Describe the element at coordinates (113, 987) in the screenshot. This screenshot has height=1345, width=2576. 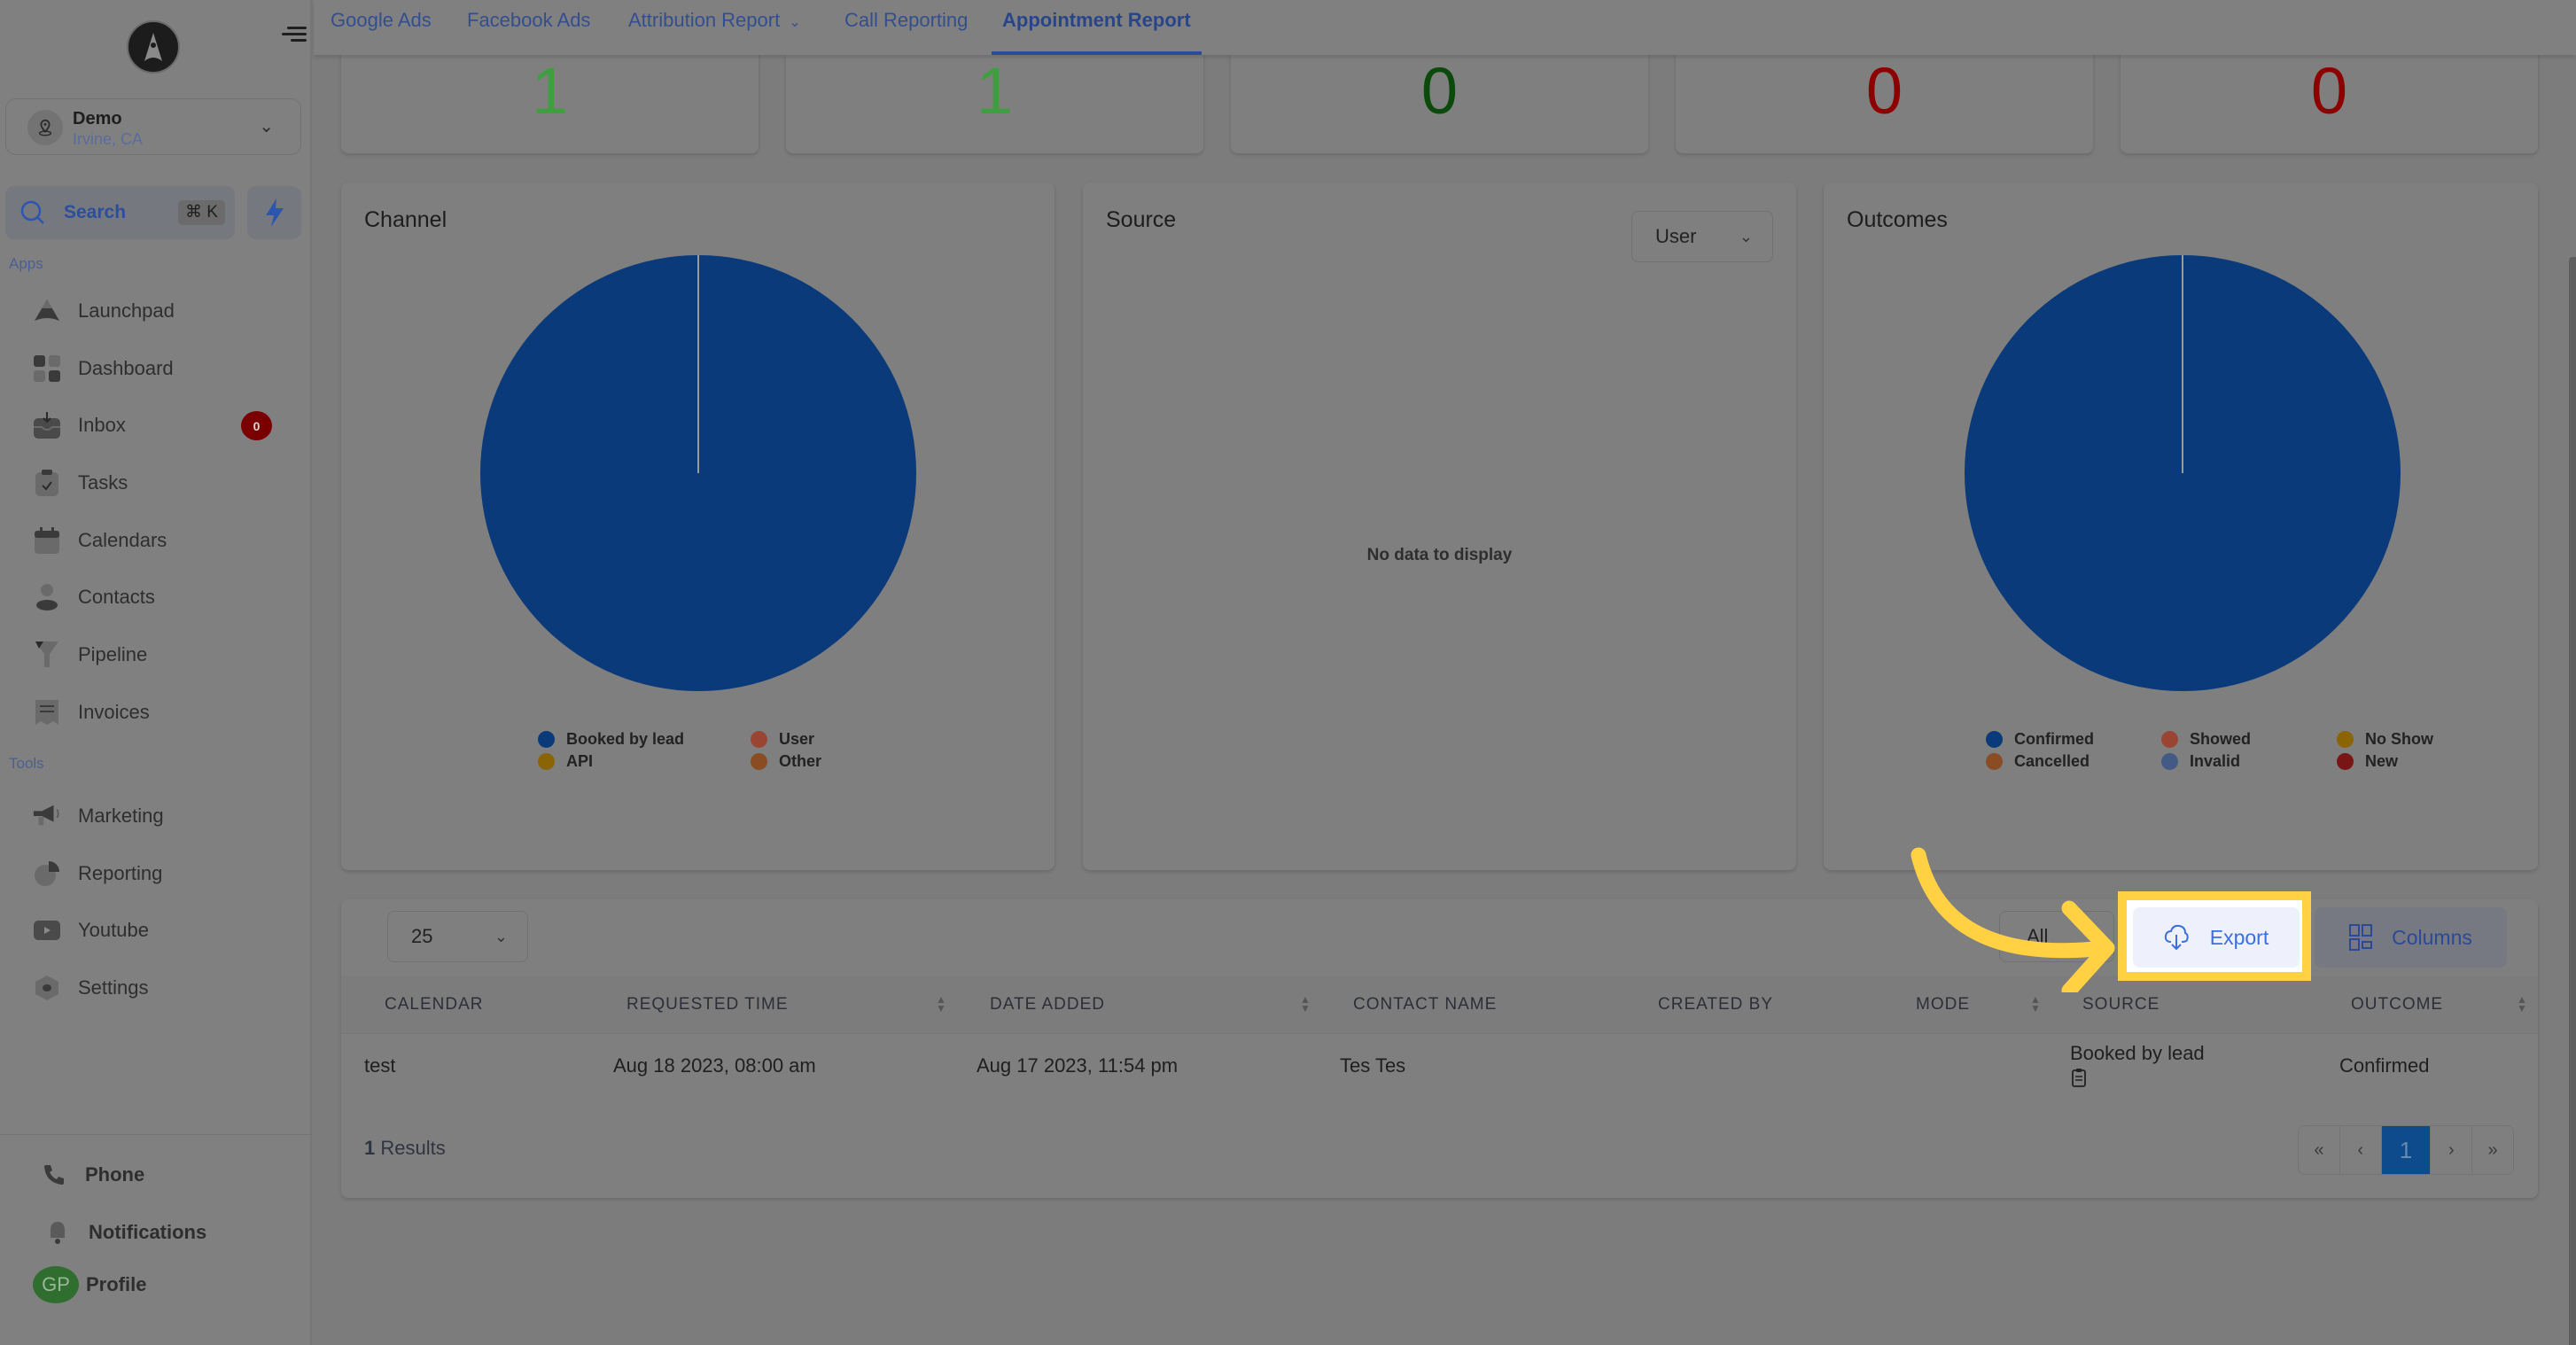
I see `sidebar-item-label: Settings` at that location.